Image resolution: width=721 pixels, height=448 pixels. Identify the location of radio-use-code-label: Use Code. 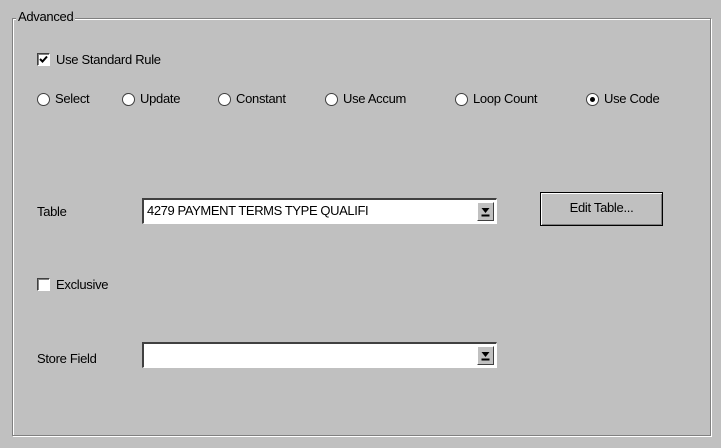
(632, 98).